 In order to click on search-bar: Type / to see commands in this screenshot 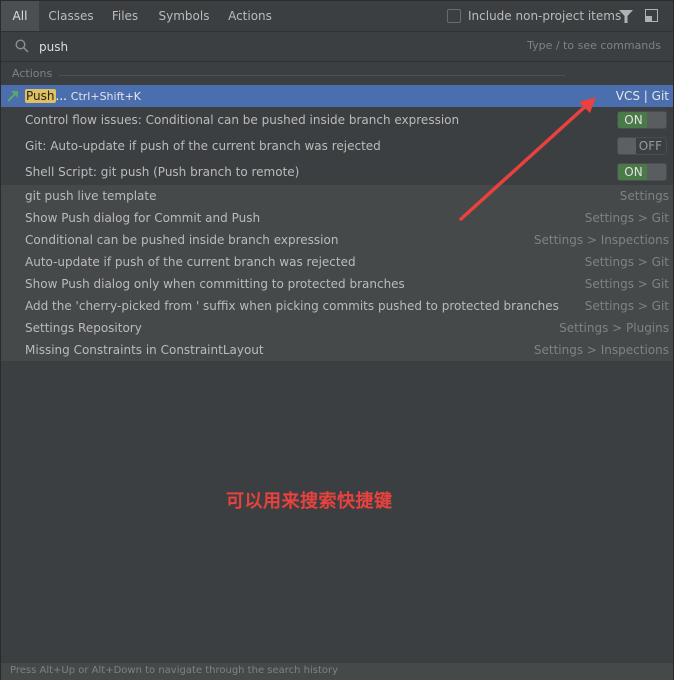, I will do `click(337, 47)`.